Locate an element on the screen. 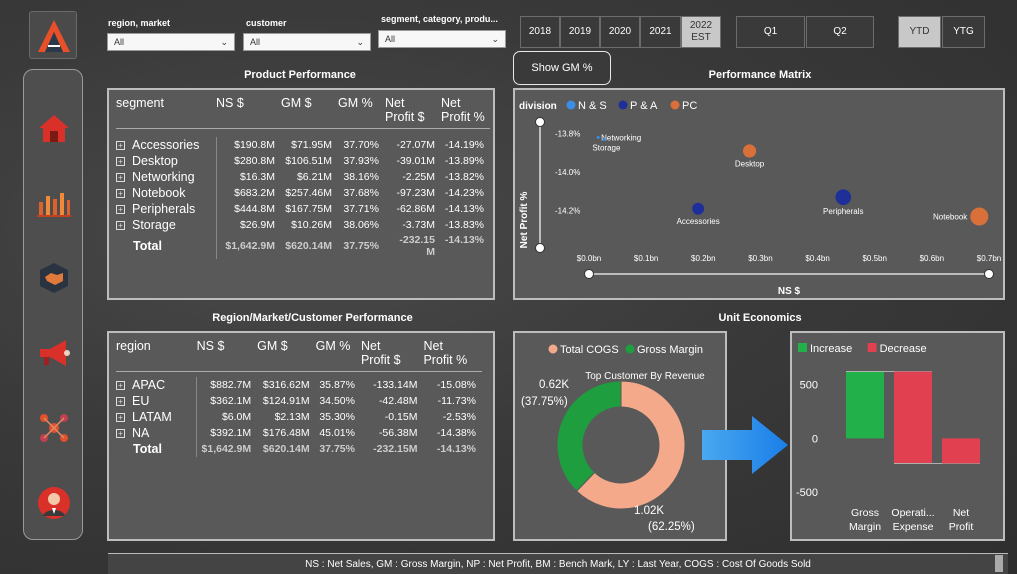 The height and width of the screenshot is (574, 1017). region-market-value: All is located at coordinates (119, 42).